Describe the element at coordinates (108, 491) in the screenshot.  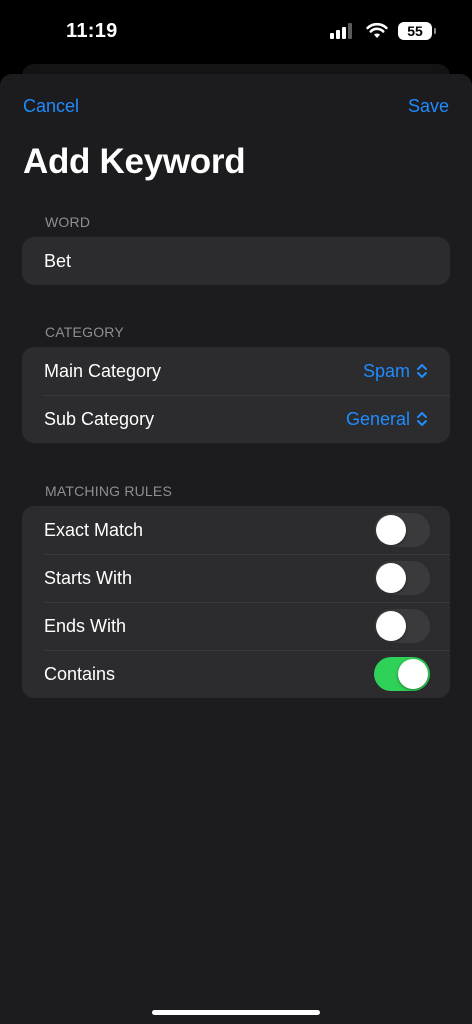
I see `matching-rules-section-header: MATCHING RULES` at that location.